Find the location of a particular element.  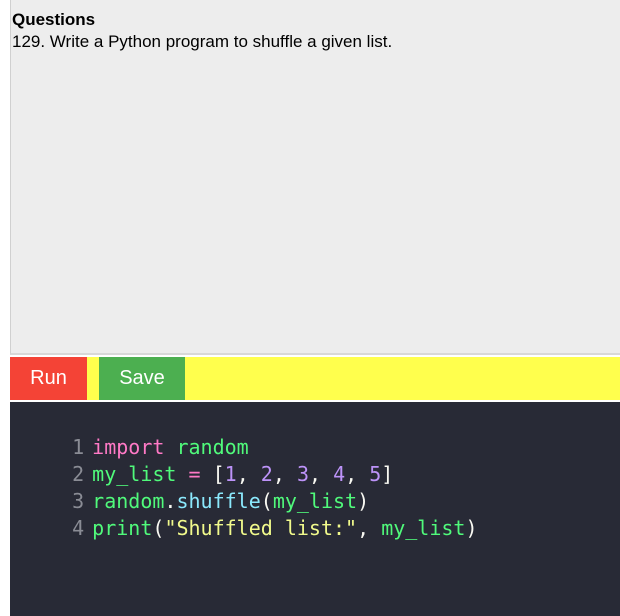

code-token: print is located at coordinates (122, 528).